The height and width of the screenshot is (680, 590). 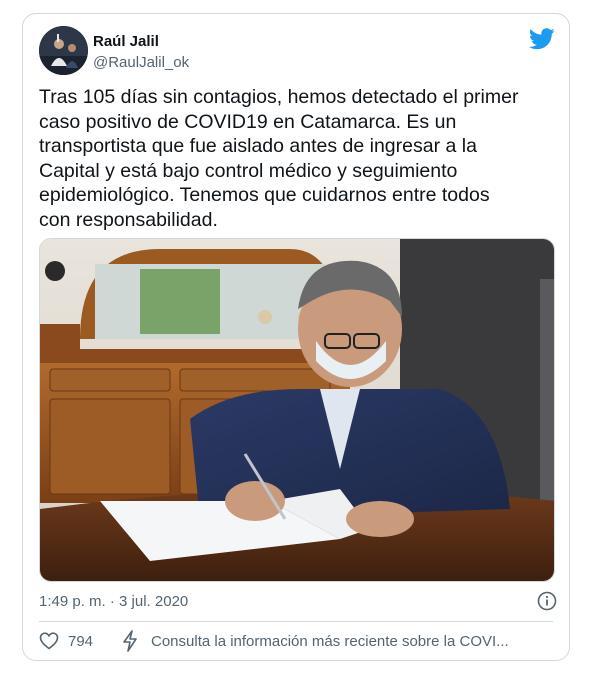 I want to click on lightning-icon, so click(x=130, y=641).